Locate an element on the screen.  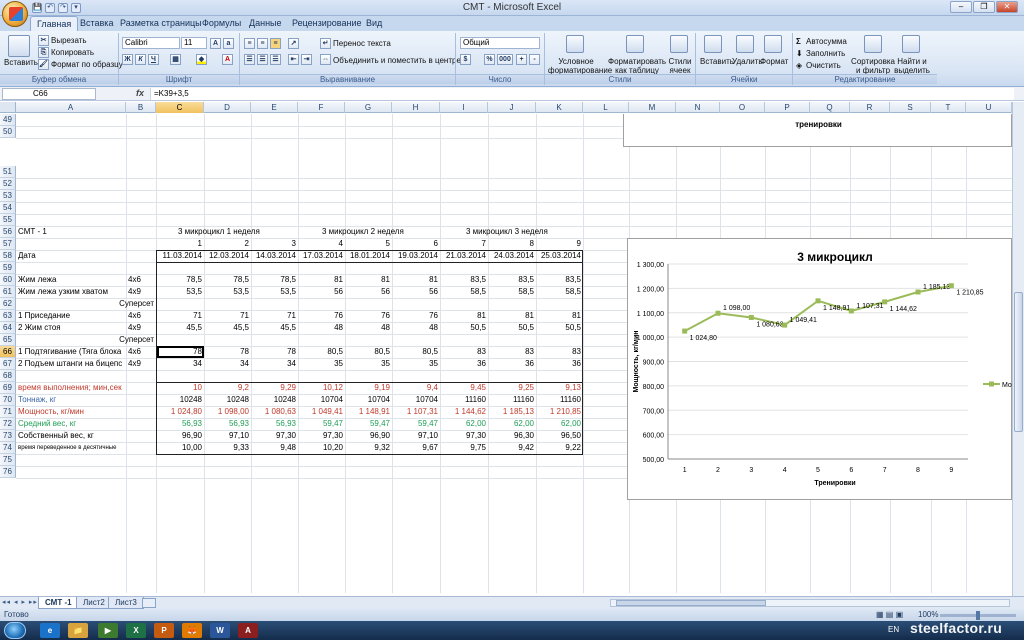
cell-r70-2: 10248 is located at coordinates (227, 400).